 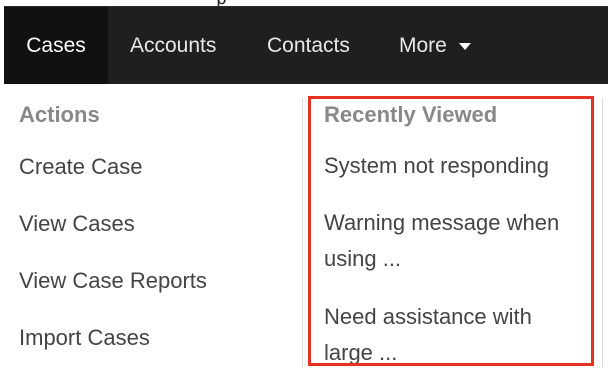 I want to click on menu-item-view-cases: View Cases, so click(x=77, y=224).